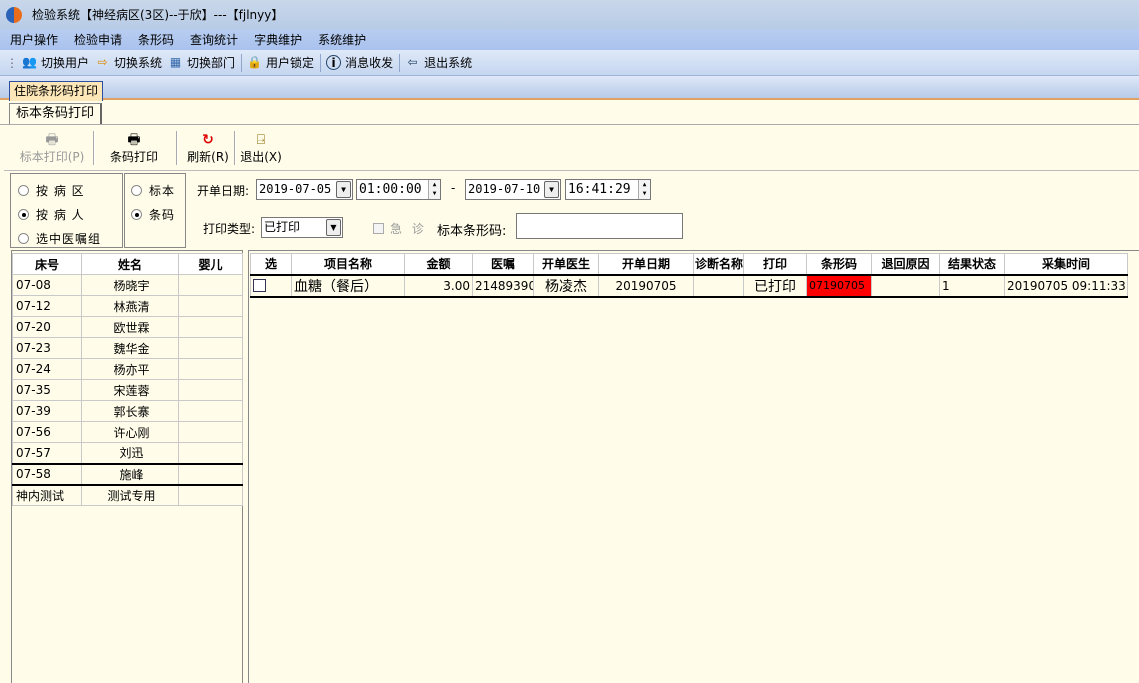 Image resolution: width=1139 pixels, height=683 pixels. What do you see at coordinates (718, 264) in the screenshot?
I see `column-header-diagnosis: 诊断名称` at bounding box center [718, 264].